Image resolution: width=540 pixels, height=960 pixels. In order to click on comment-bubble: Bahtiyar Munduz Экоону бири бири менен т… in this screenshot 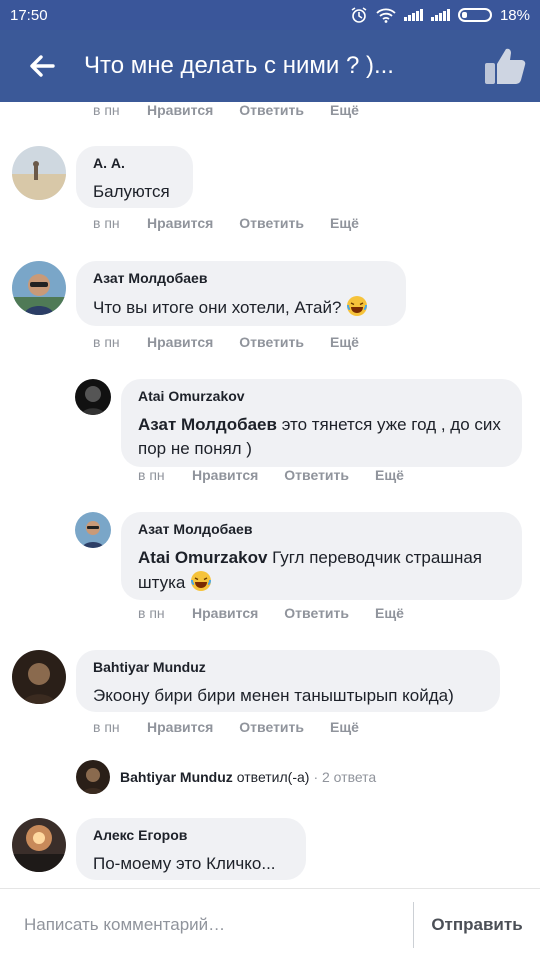, I will do `click(288, 681)`.